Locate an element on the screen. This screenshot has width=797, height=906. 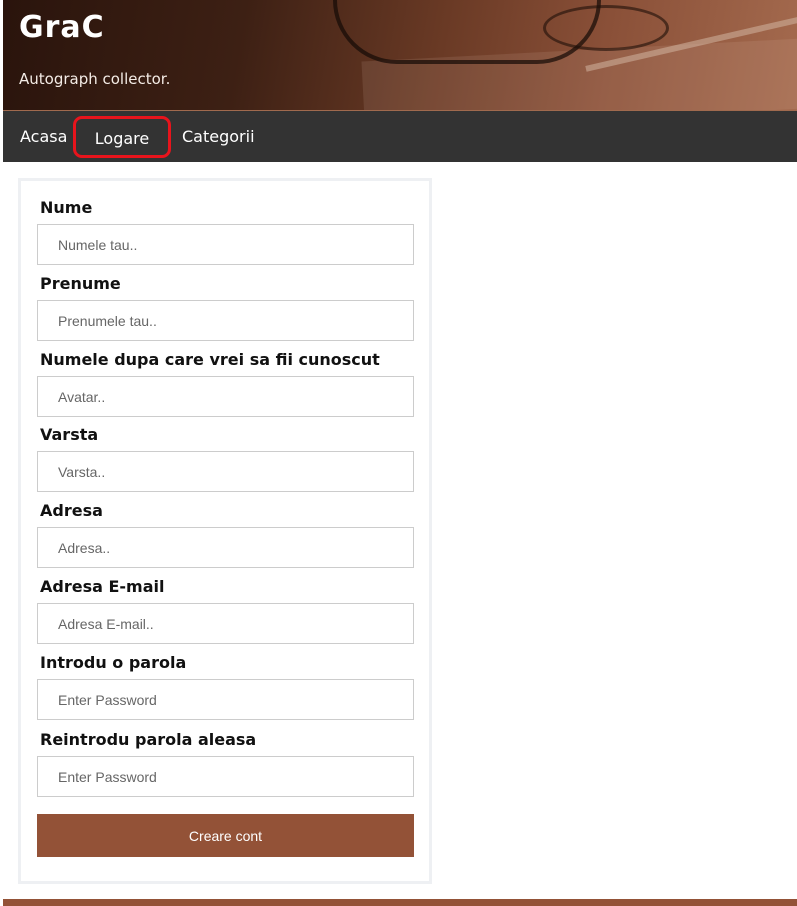
varsta-input is located at coordinates (225, 471).